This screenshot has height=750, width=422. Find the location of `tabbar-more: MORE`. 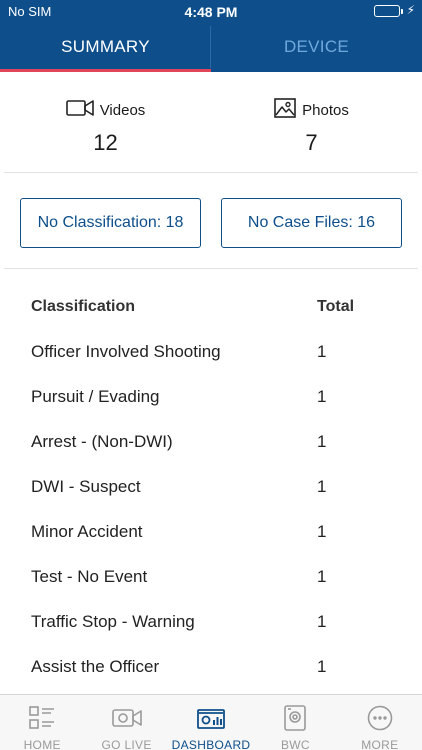

tabbar-more: MORE is located at coordinates (380, 722).